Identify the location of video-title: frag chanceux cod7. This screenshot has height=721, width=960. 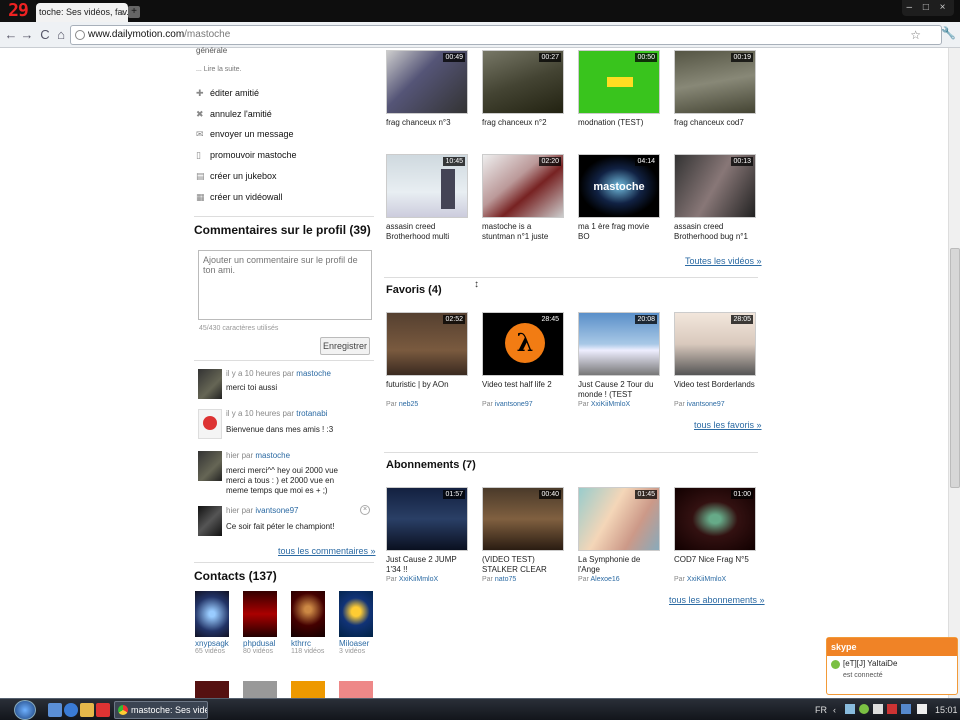
(715, 128).